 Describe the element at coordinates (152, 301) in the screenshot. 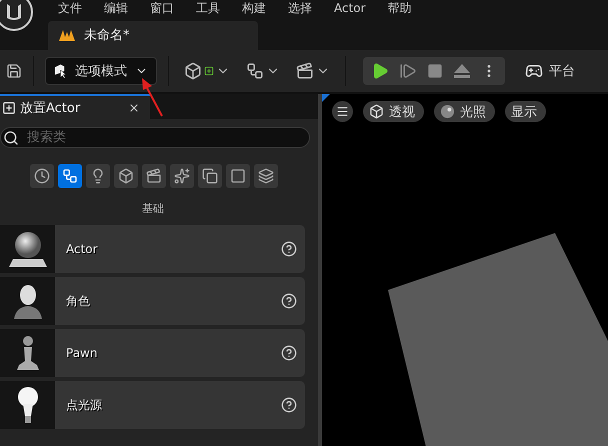

I see `actor-list-item: 角色` at that location.